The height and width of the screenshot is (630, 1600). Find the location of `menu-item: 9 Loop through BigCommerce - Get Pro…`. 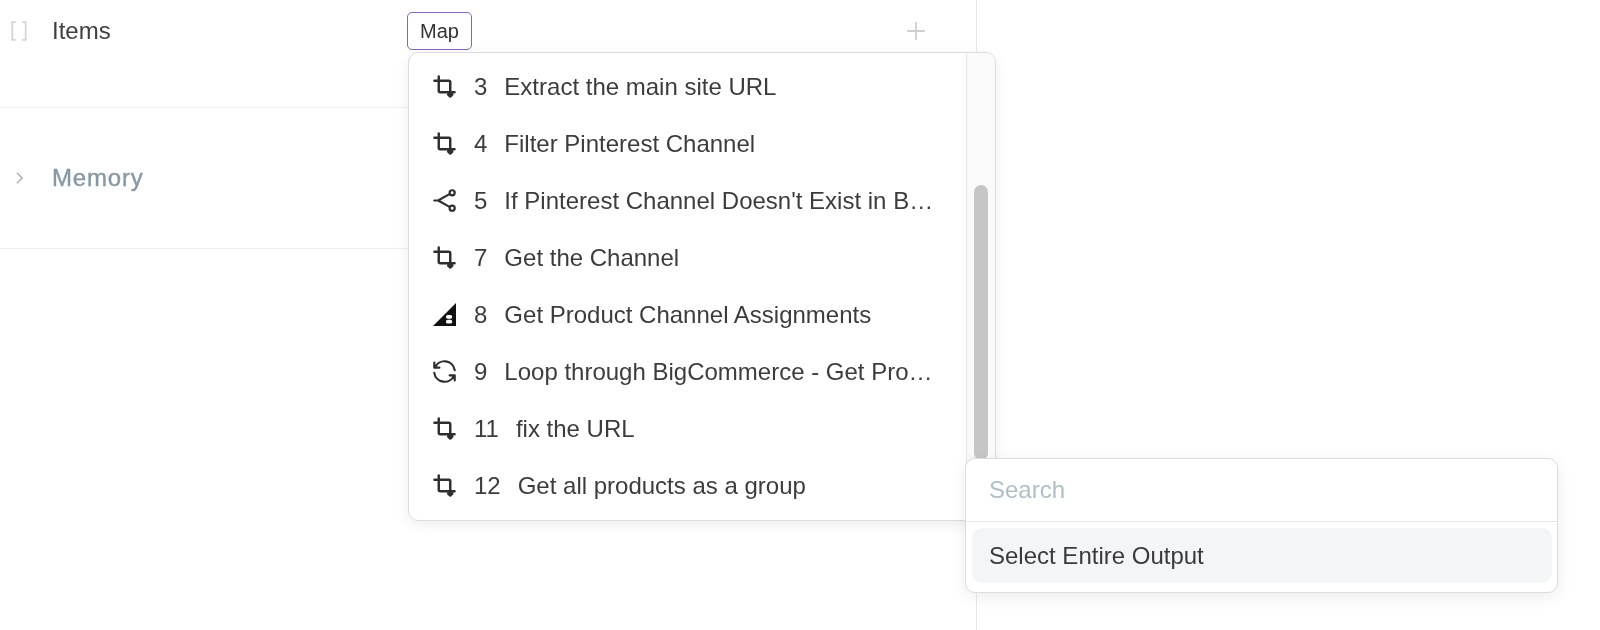

menu-item: 9 Loop through BigCommerce - Get Pro… is located at coordinates (687, 371).